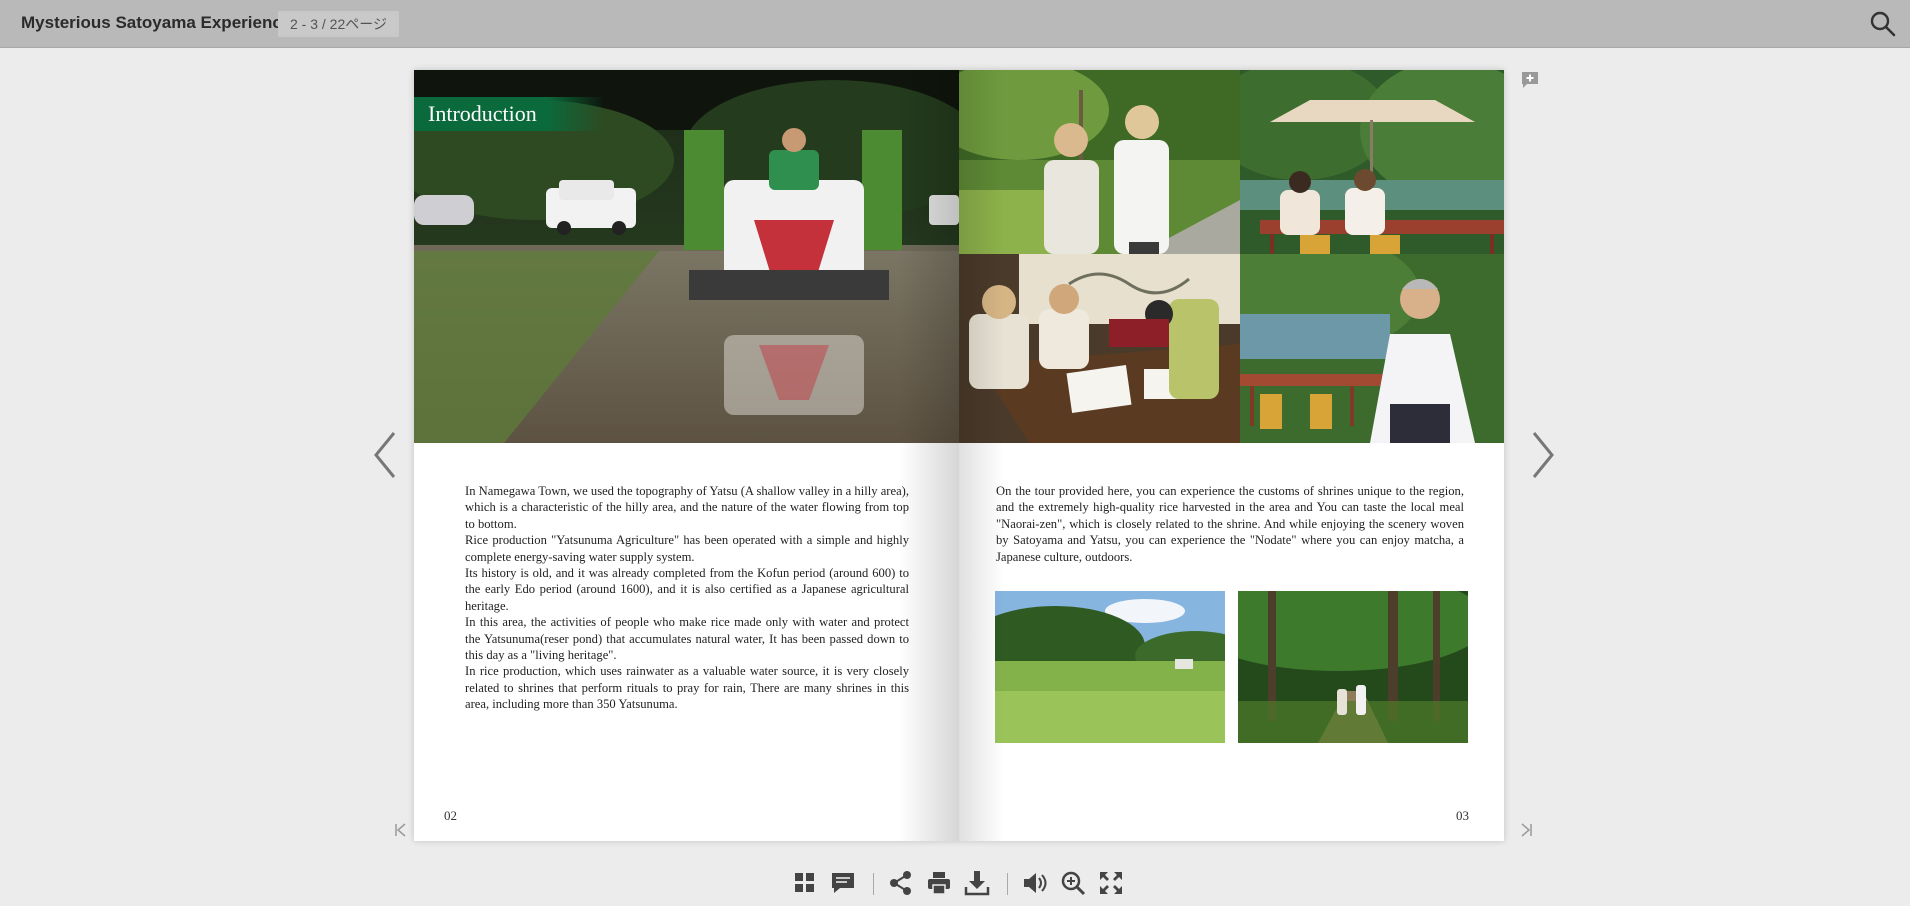 This screenshot has width=1910, height=906. What do you see at coordinates (401, 830) in the screenshot?
I see `first-page-icon` at bounding box center [401, 830].